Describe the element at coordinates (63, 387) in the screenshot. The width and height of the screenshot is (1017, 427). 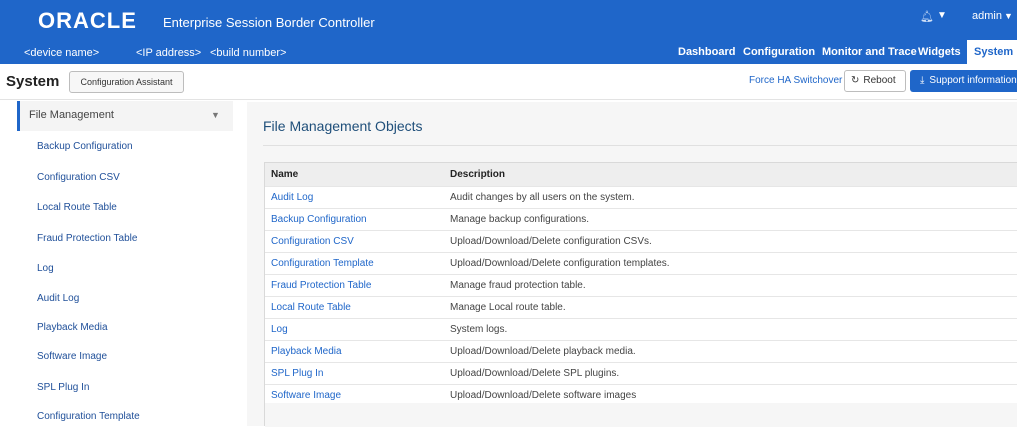
I see `sidebar-item-spl-plug-in: SPL Plug In` at that location.